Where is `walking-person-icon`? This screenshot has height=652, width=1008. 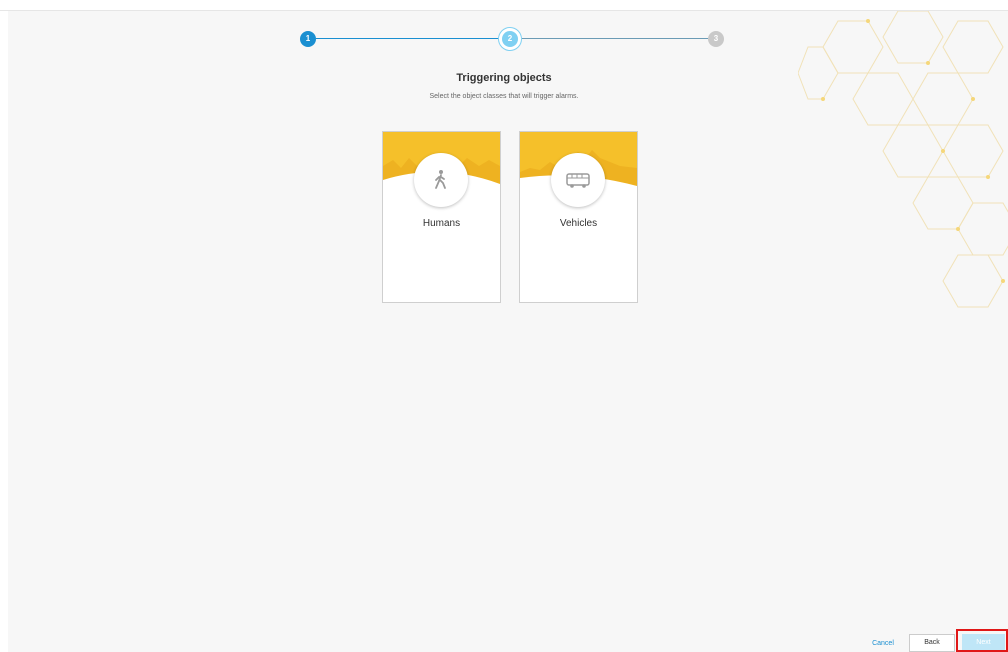
walking-person-icon is located at coordinates (440, 179).